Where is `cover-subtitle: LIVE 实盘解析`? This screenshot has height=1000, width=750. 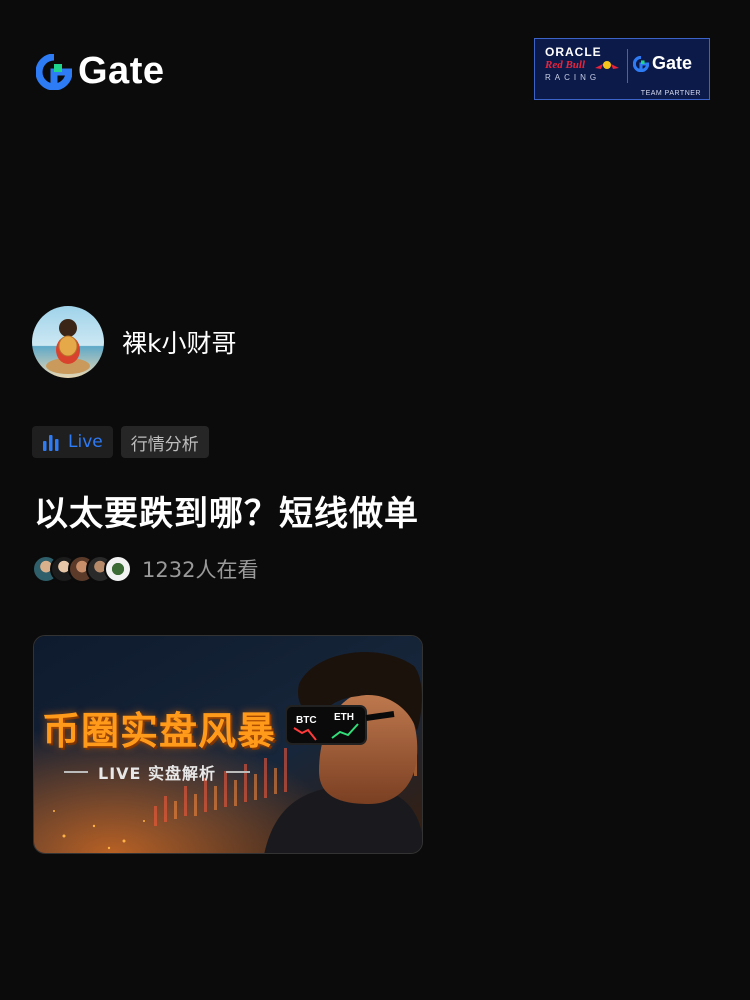
cover-subtitle: LIVE 实盘解析 is located at coordinates (157, 772).